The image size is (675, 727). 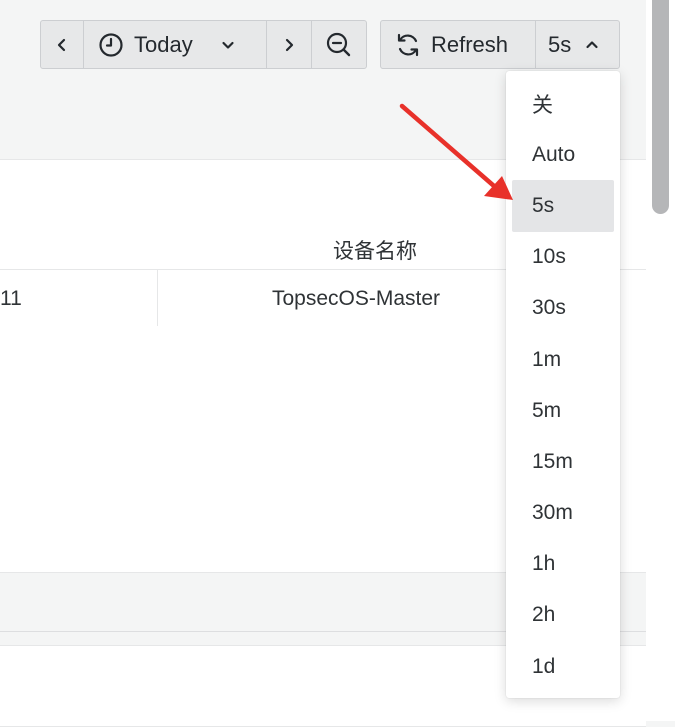 I want to click on time-range-picker-button: Today, so click(x=175, y=44).